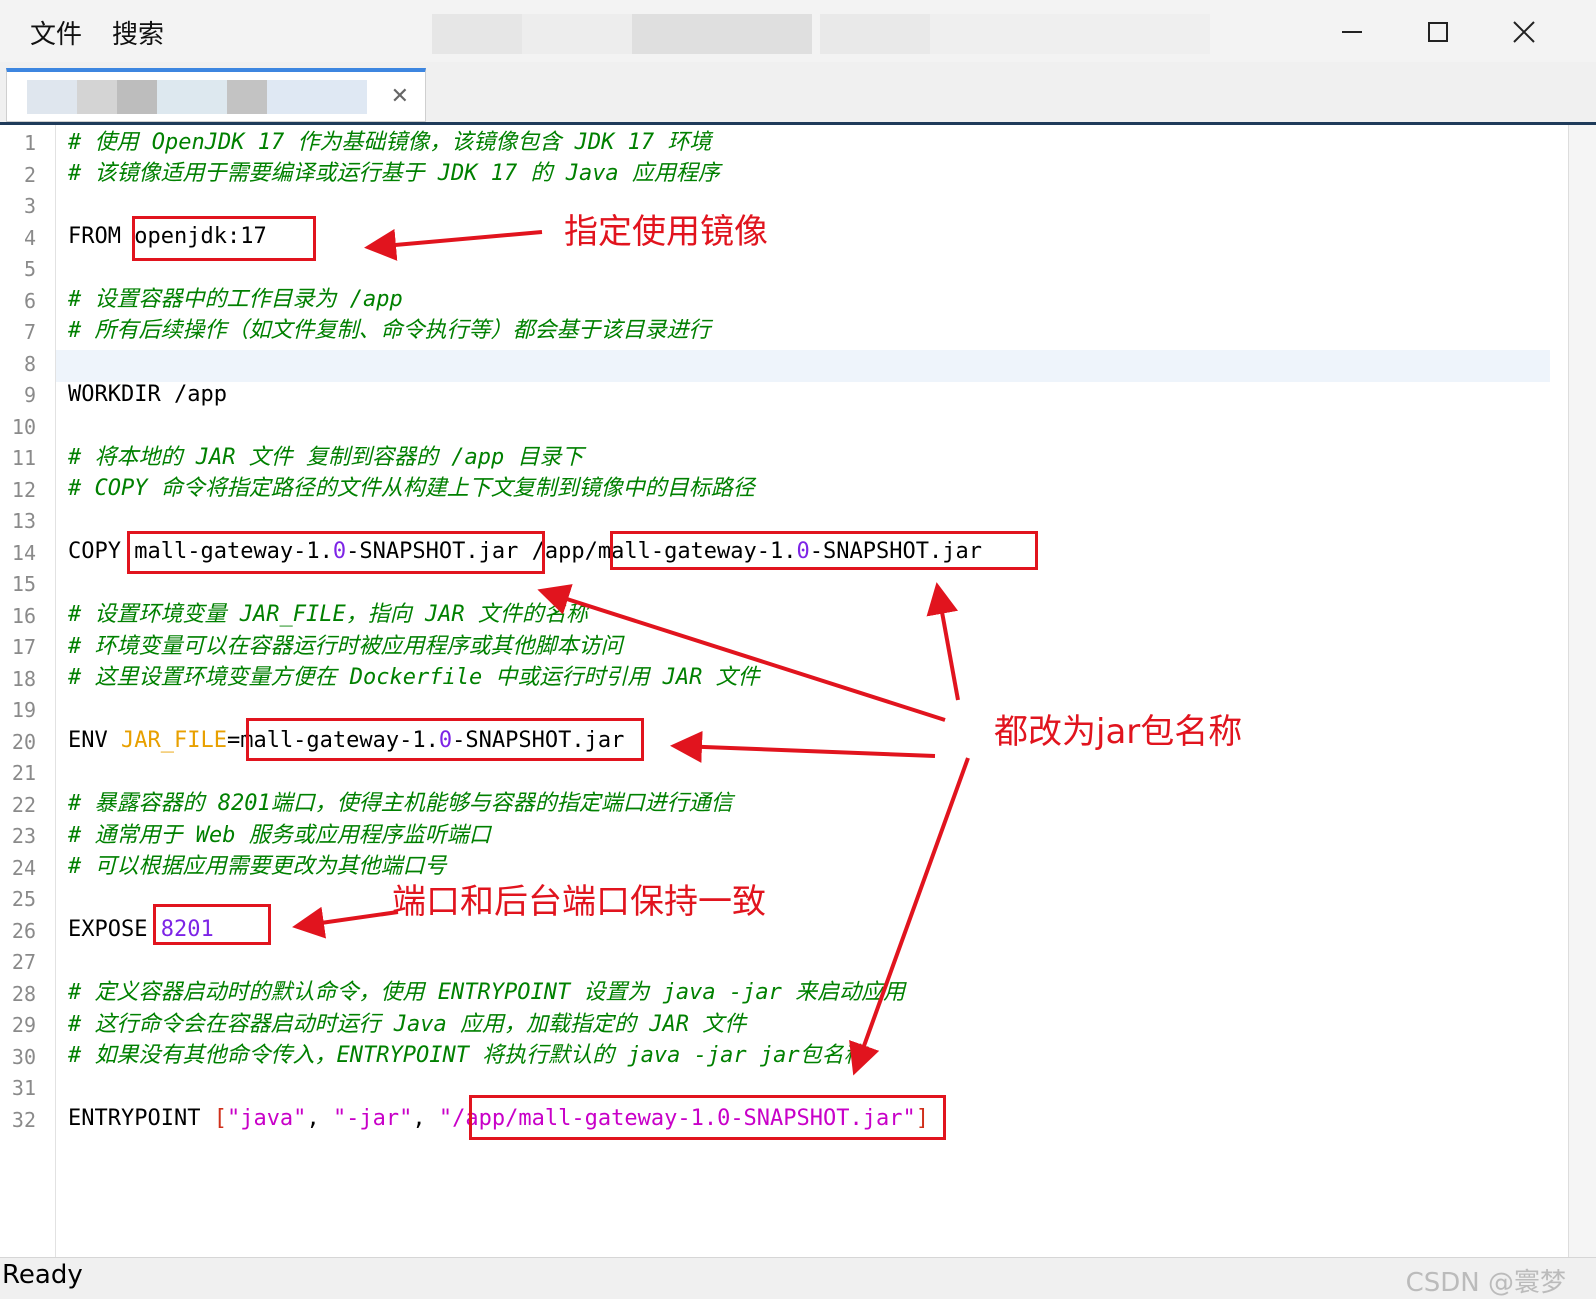 This screenshot has height=1299, width=1596. I want to click on maximize-icon, so click(1438, 32).